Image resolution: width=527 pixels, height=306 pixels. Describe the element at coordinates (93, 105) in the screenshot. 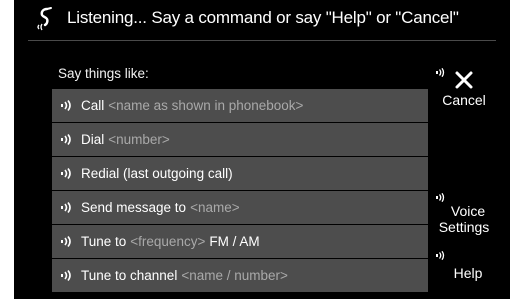

I see `command-label: Call` at that location.